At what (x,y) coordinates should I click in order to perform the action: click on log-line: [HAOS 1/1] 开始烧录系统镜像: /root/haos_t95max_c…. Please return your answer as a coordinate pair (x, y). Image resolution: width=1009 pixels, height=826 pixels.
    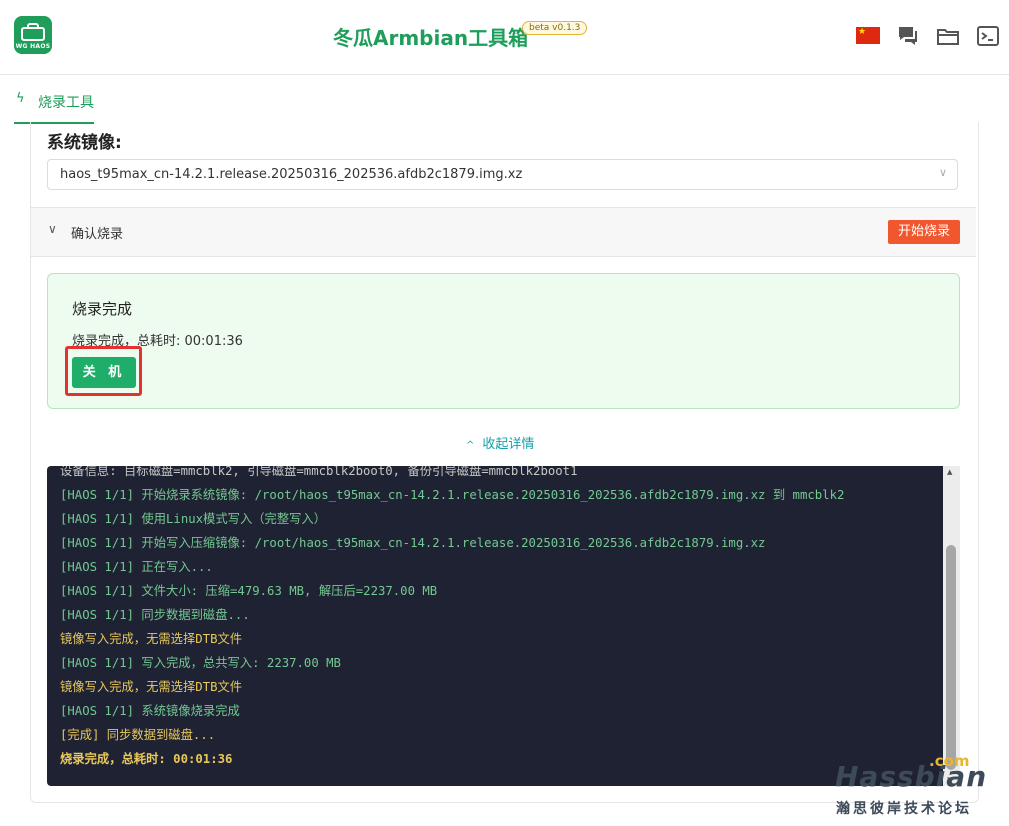
    Looking at the image, I should click on (452, 495).